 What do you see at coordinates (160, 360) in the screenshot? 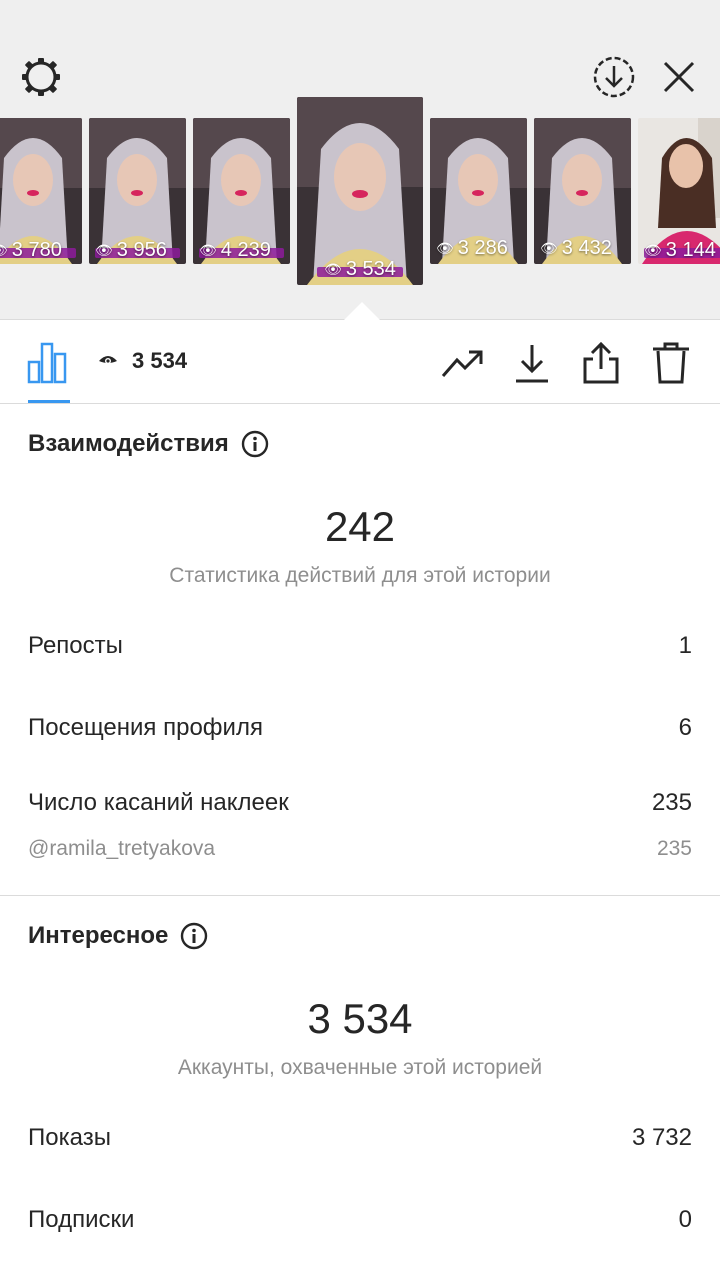
I see `views-value: 3 534` at bounding box center [160, 360].